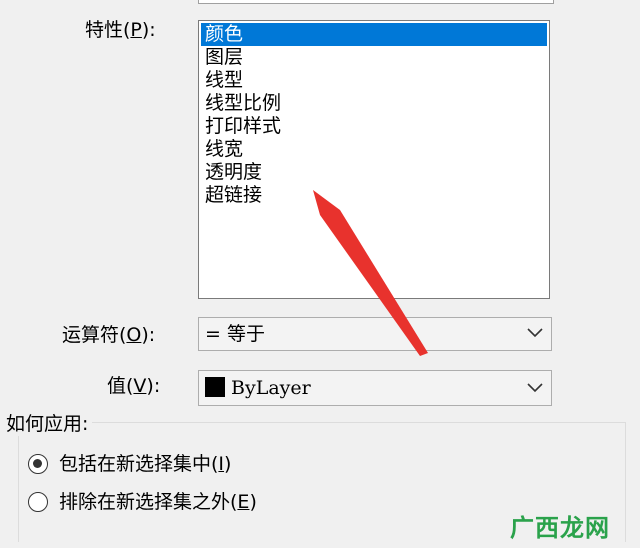 This screenshot has width=640, height=548. Describe the element at coordinates (560, 528) in the screenshot. I see `watermark: 广西龙网` at that location.